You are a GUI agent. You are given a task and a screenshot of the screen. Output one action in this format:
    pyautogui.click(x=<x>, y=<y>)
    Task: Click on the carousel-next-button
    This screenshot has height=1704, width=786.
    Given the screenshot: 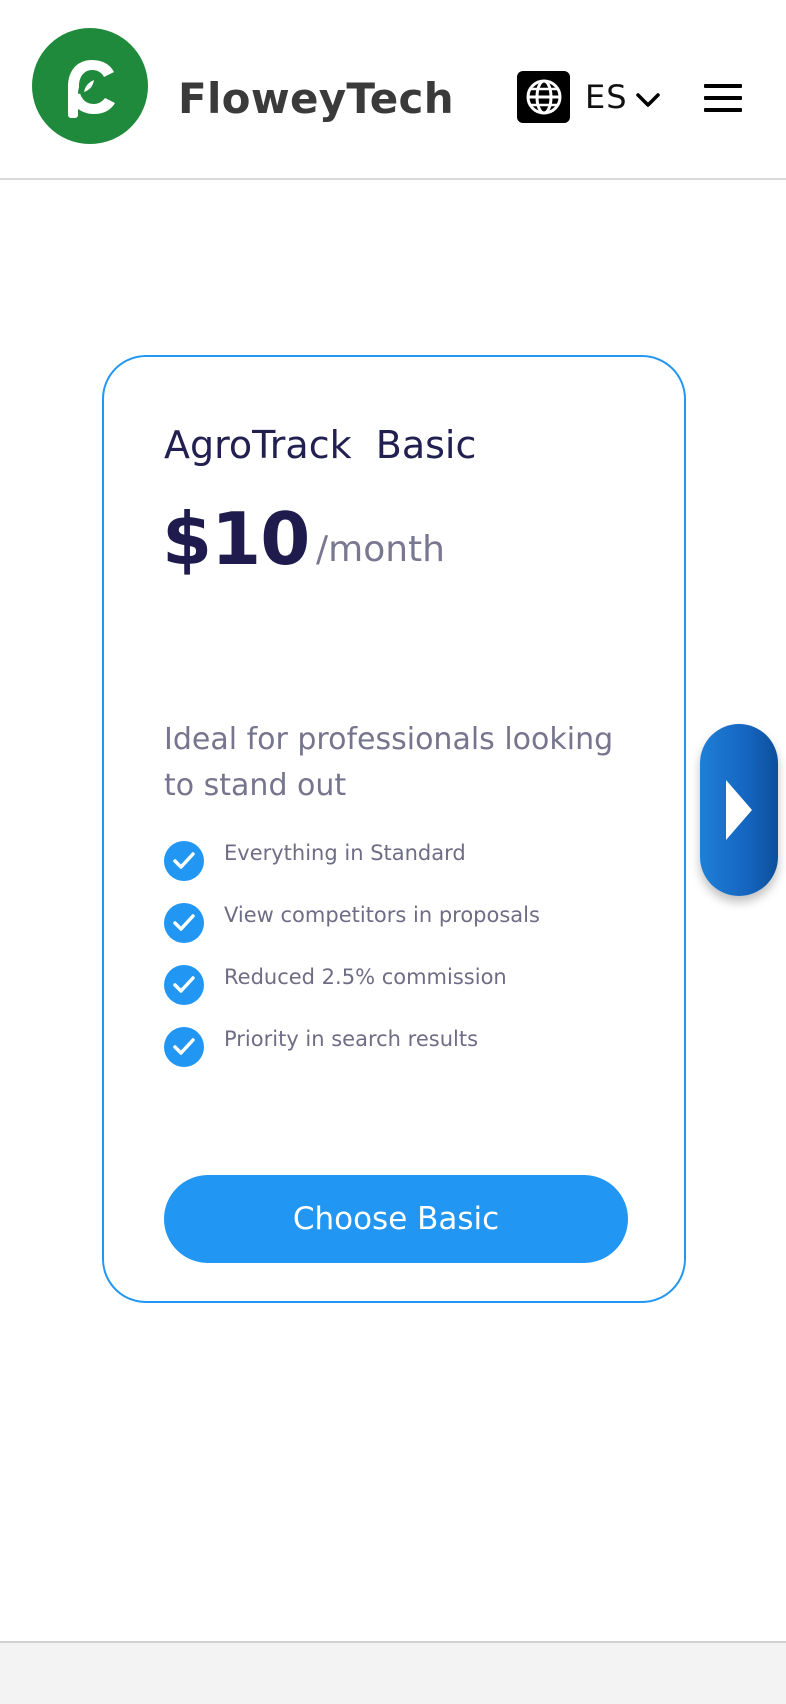 What is the action you would take?
    pyautogui.click(x=739, y=810)
    